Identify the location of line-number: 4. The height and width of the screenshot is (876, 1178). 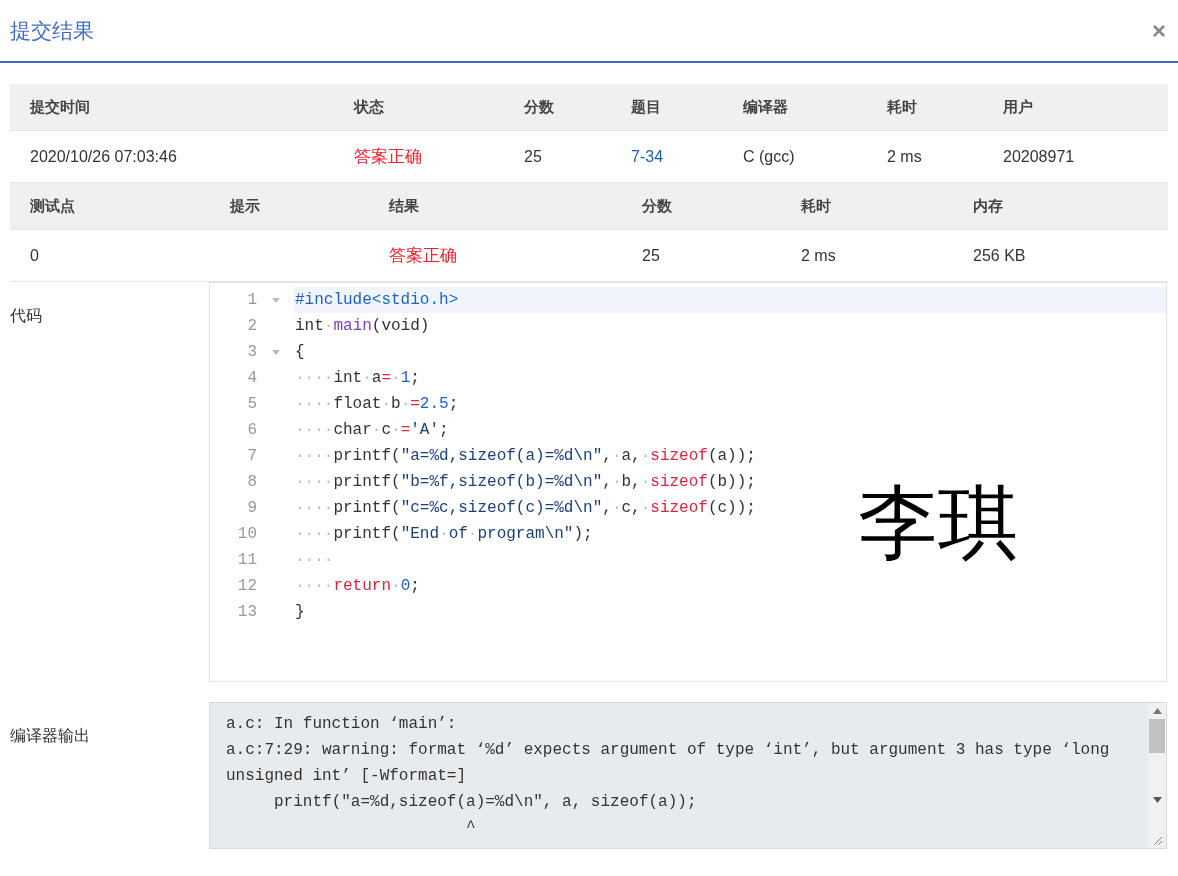
(251, 378).